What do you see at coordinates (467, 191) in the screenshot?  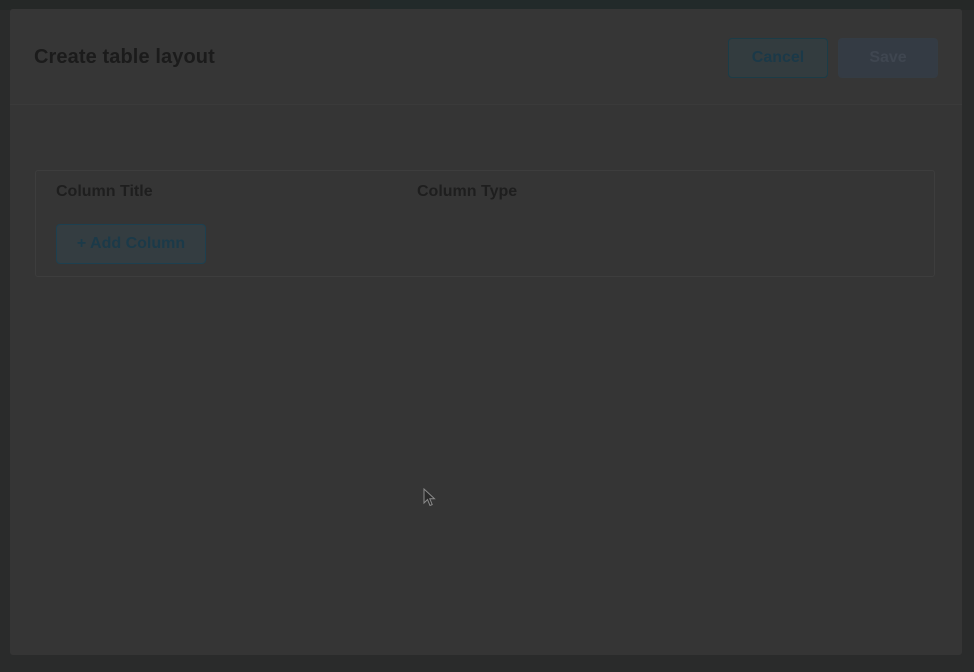 I see `column-type-header: Column Type` at bounding box center [467, 191].